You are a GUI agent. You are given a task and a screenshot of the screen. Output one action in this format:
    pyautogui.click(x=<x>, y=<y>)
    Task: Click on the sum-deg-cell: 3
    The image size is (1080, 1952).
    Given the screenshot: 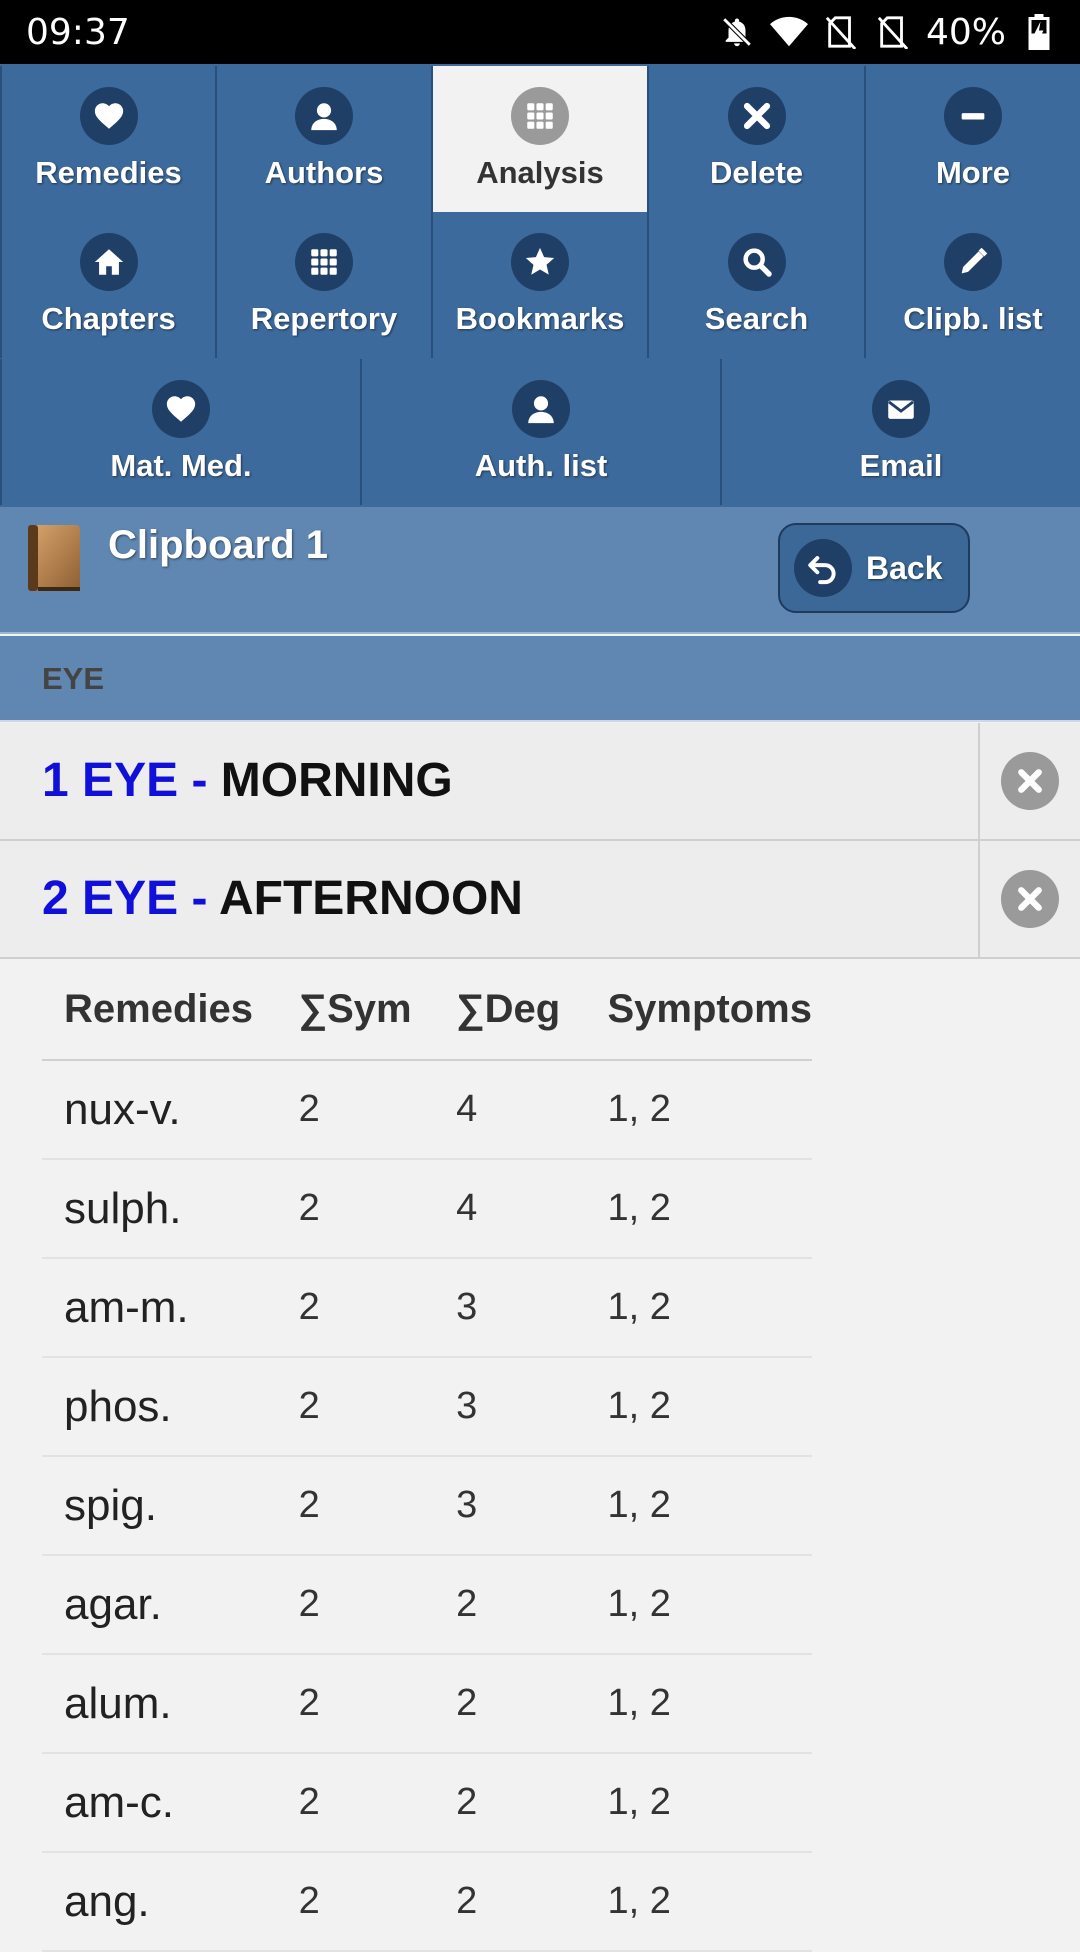 What is the action you would take?
    pyautogui.click(x=510, y=1407)
    